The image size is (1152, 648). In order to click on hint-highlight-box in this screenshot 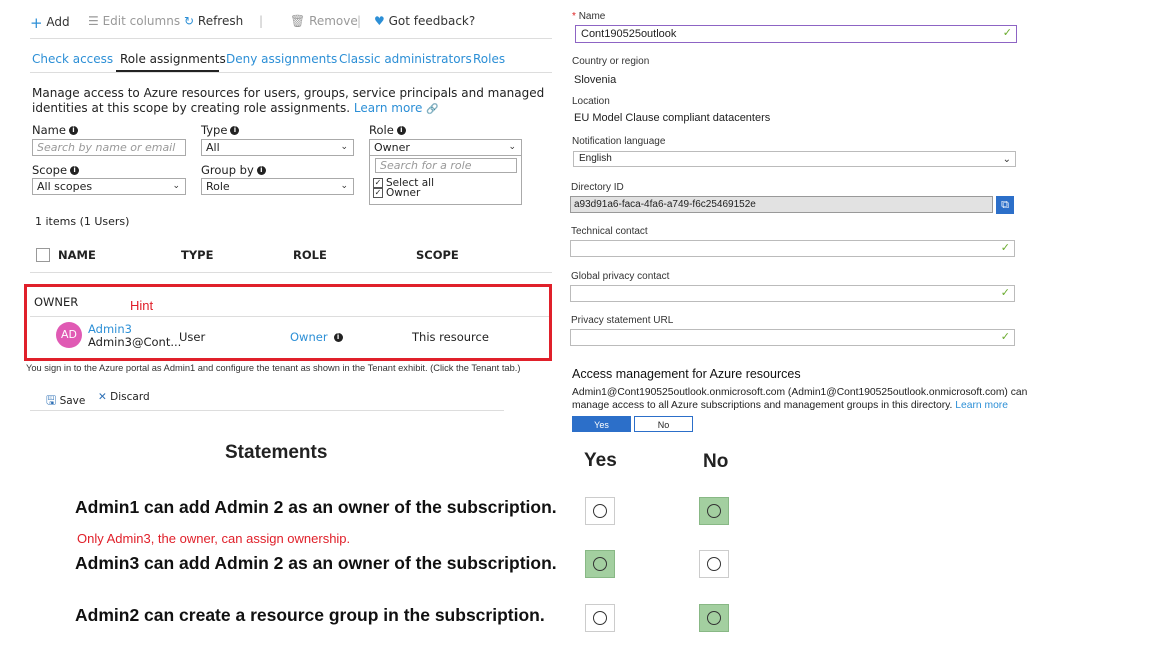, I will do `click(288, 322)`.